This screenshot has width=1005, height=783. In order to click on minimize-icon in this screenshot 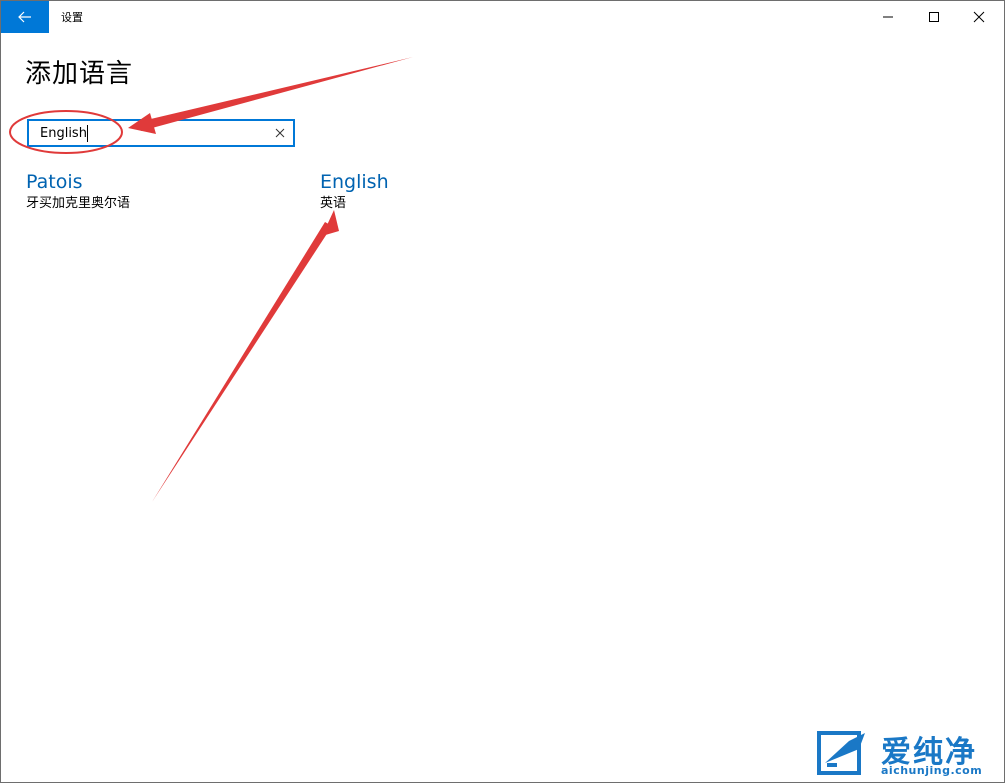, I will do `click(888, 17)`.